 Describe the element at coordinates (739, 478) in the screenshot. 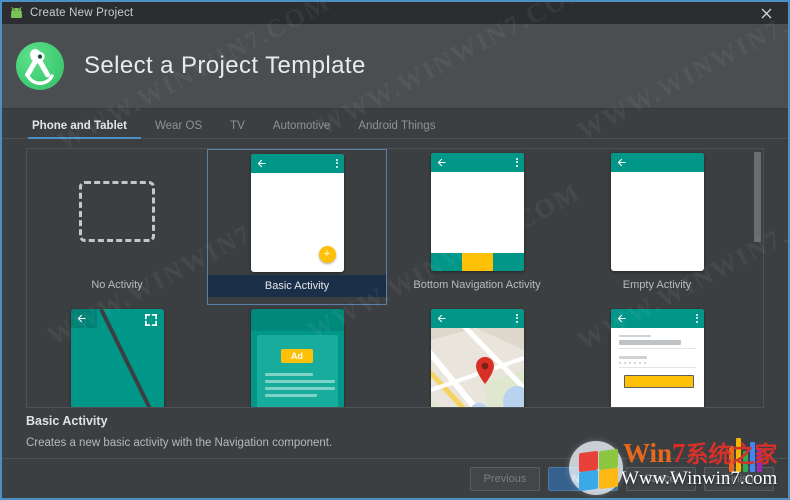

I see `finish-button: Finish` at that location.